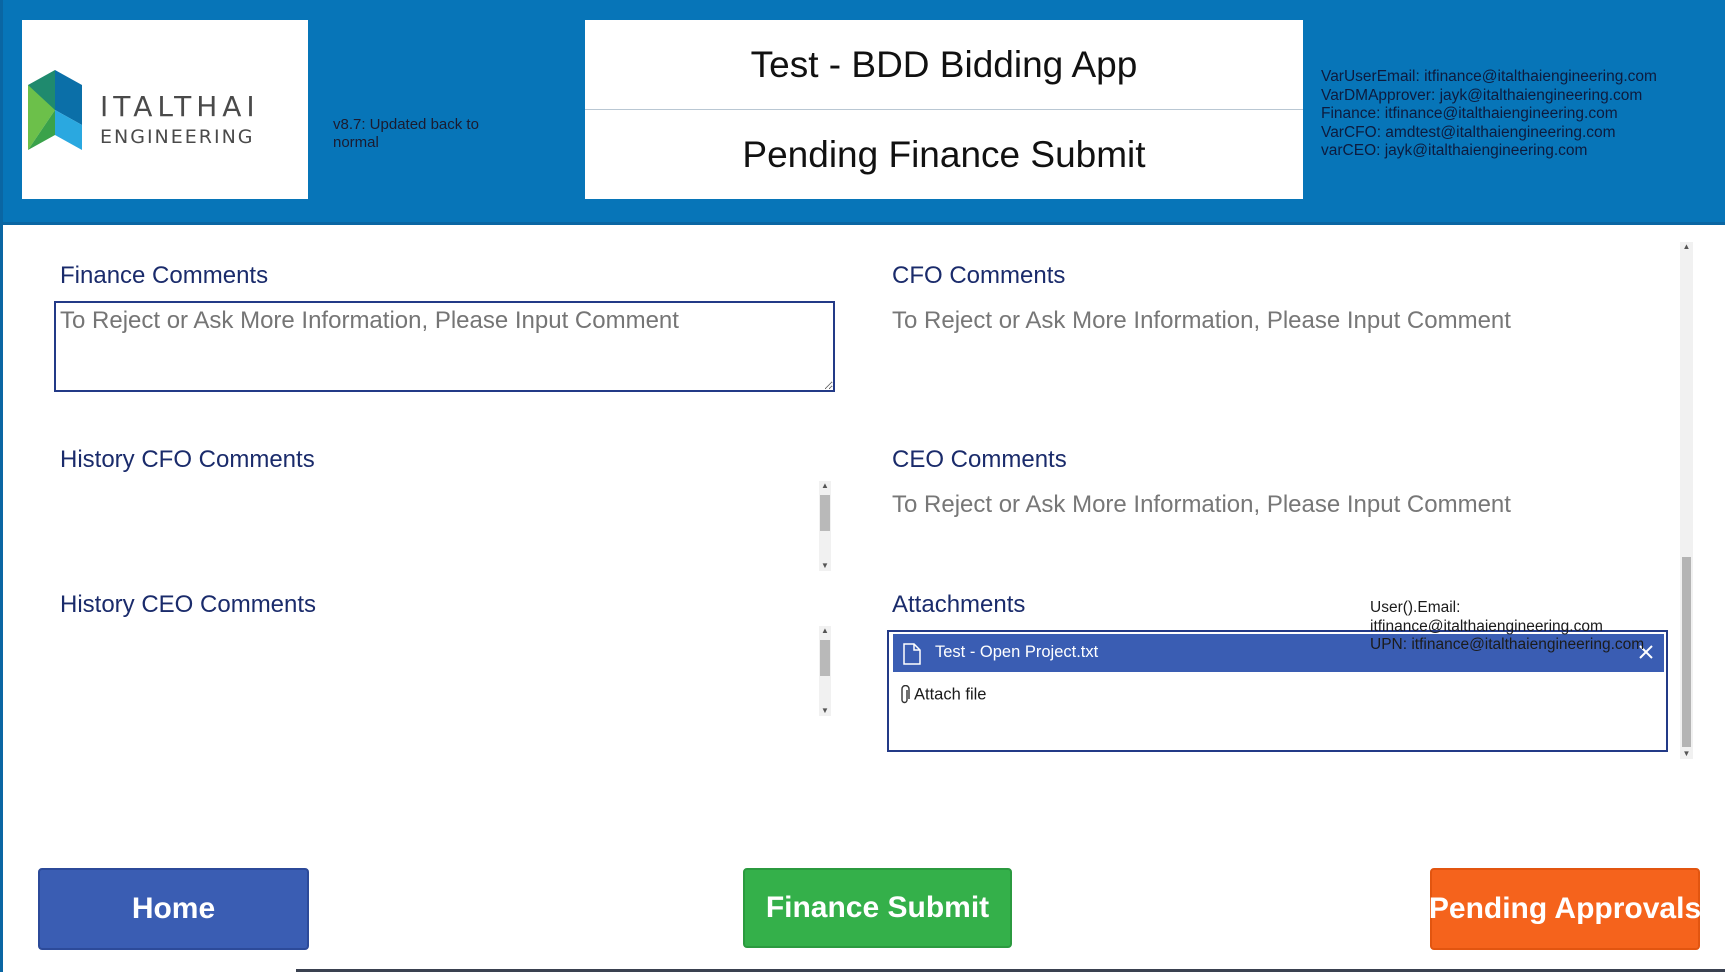 This screenshot has width=1725, height=972. Describe the element at coordinates (1468, 132) in the screenshot. I see `var-cfo: VarCFO: amdtest@italthaiengineering.com` at that location.